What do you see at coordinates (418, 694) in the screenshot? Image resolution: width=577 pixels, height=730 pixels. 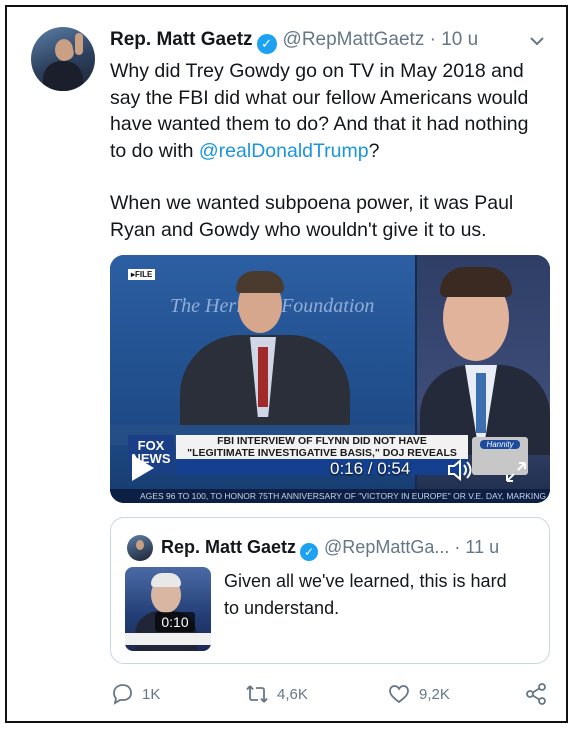 I see `like-button: 9,2K` at bounding box center [418, 694].